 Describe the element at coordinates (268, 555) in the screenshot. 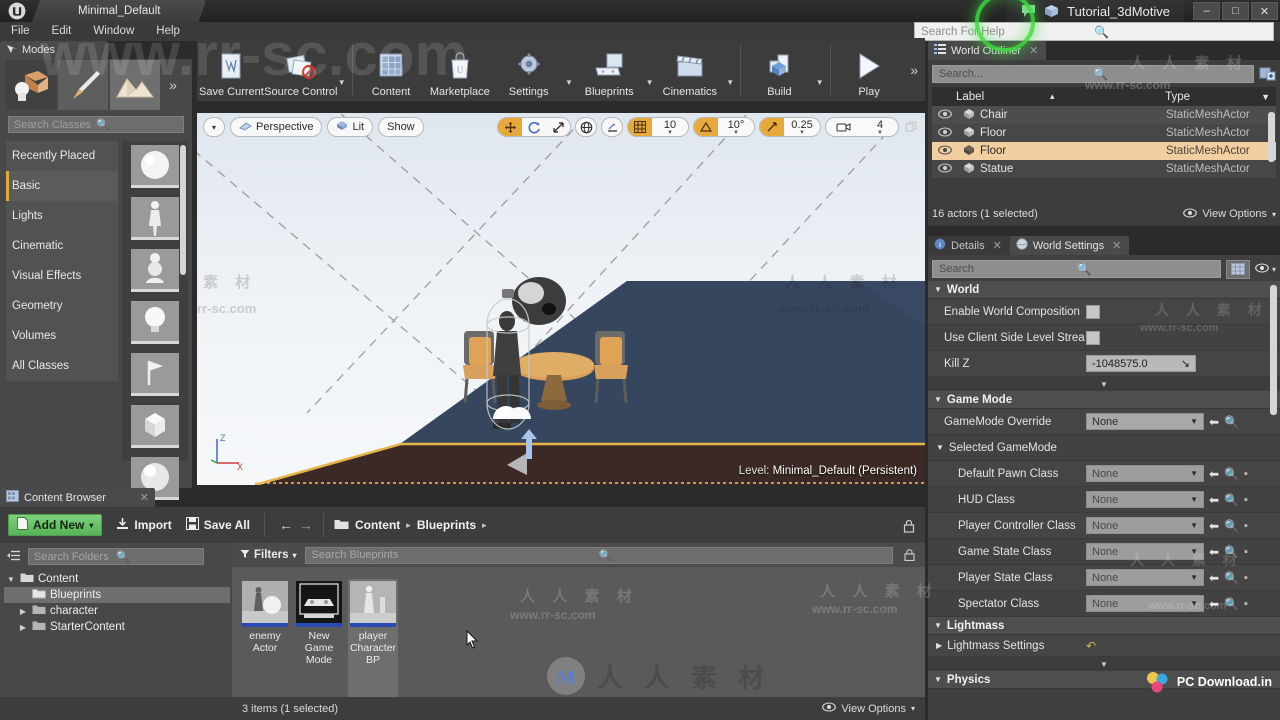

I see `filters-button: Filters ▾` at that location.